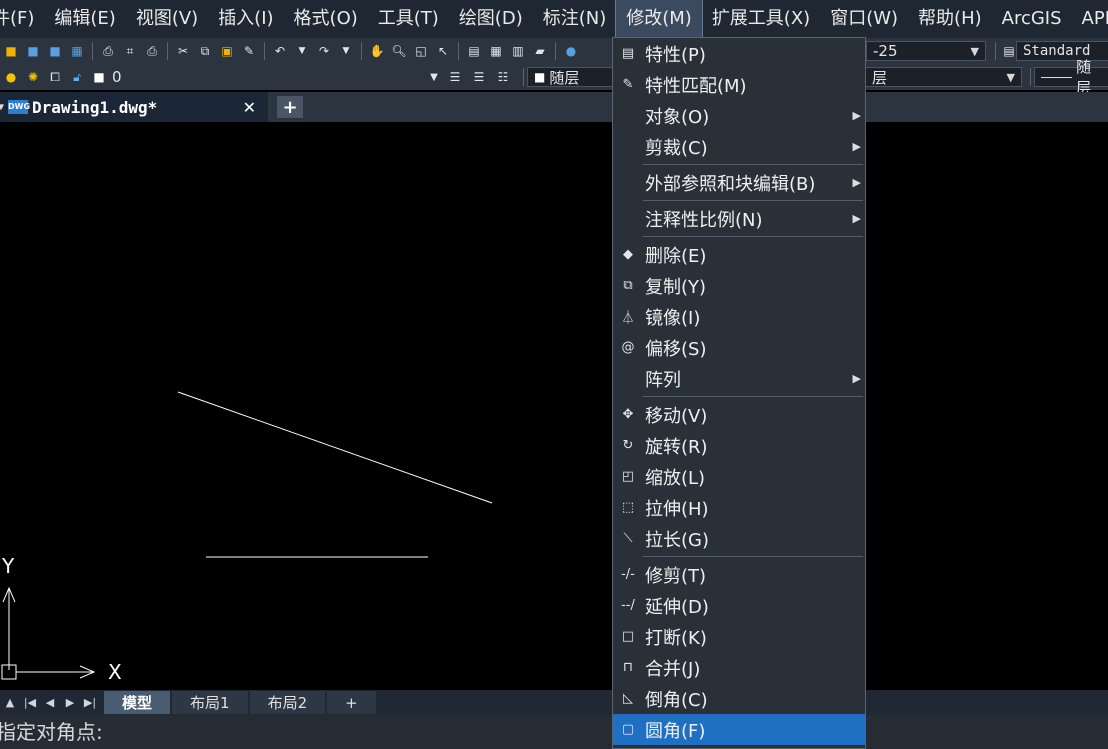  Describe the element at coordinates (77, 51) in the screenshot. I see `publish-icon: ▦` at that location.